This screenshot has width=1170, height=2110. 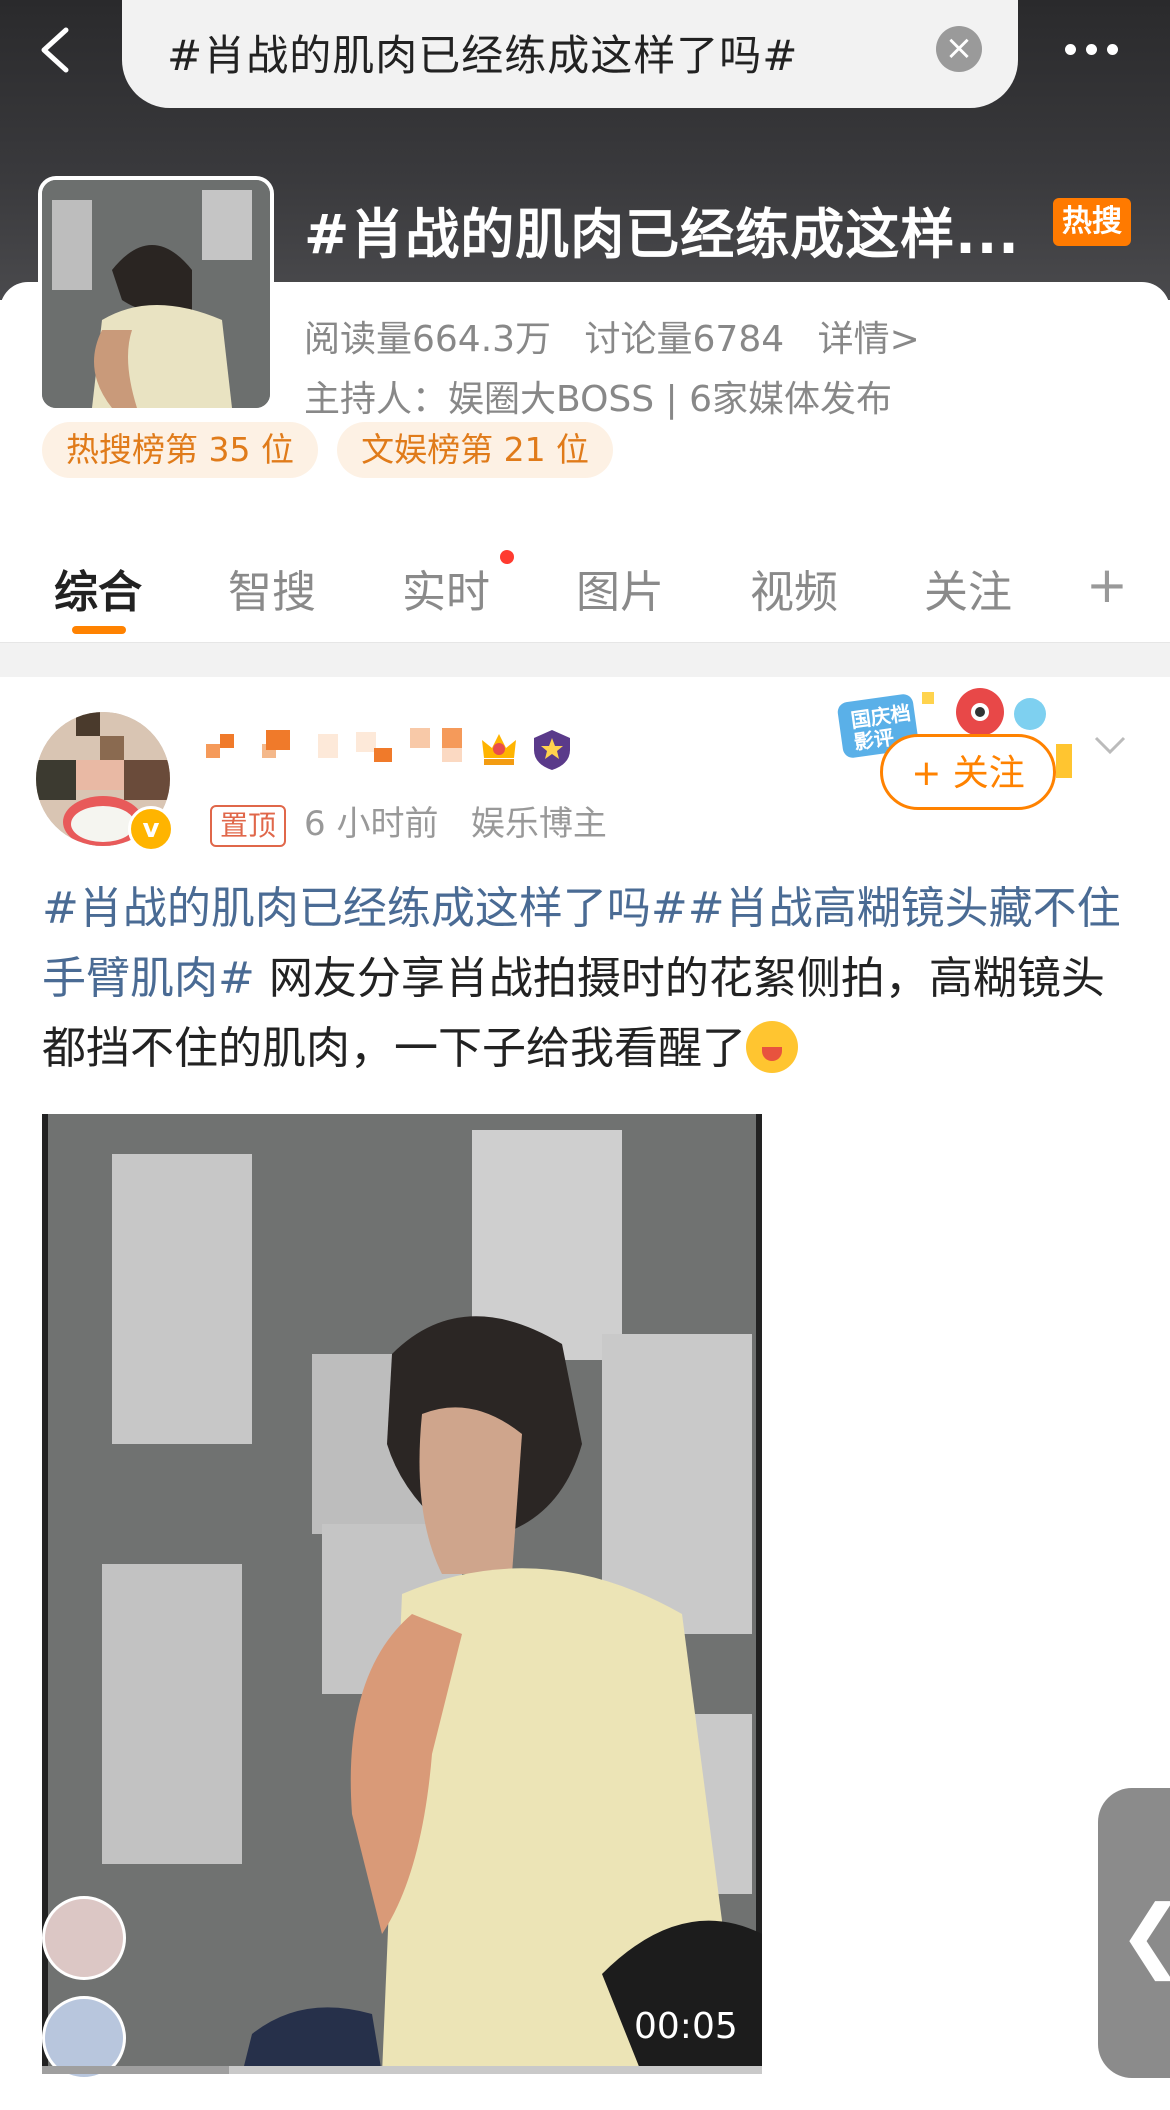 What do you see at coordinates (772, 1047) in the screenshot?
I see `emoji-icon` at bounding box center [772, 1047].